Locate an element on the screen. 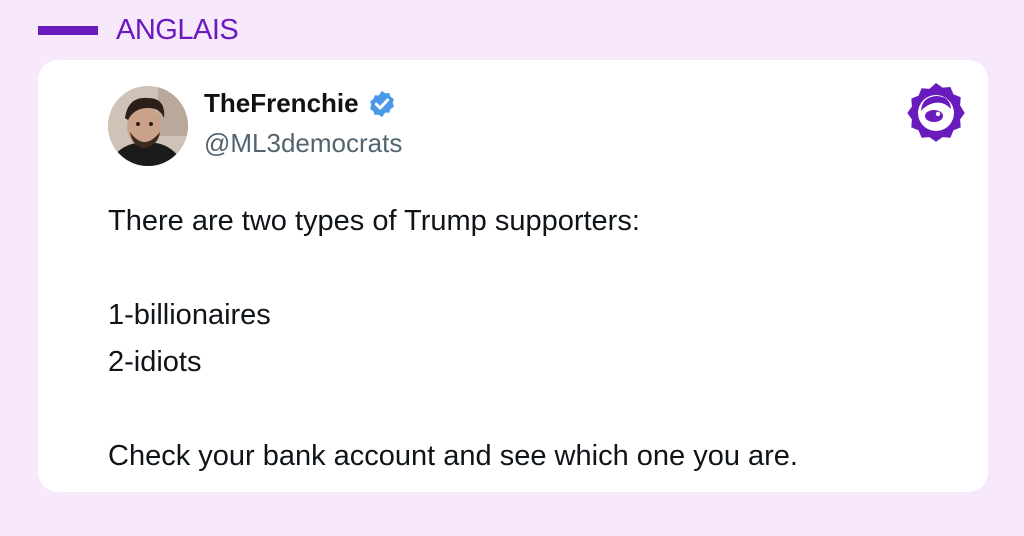 The height and width of the screenshot is (536, 1024). author-display-name: TheFrenchie is located at coordinates (281, 103).